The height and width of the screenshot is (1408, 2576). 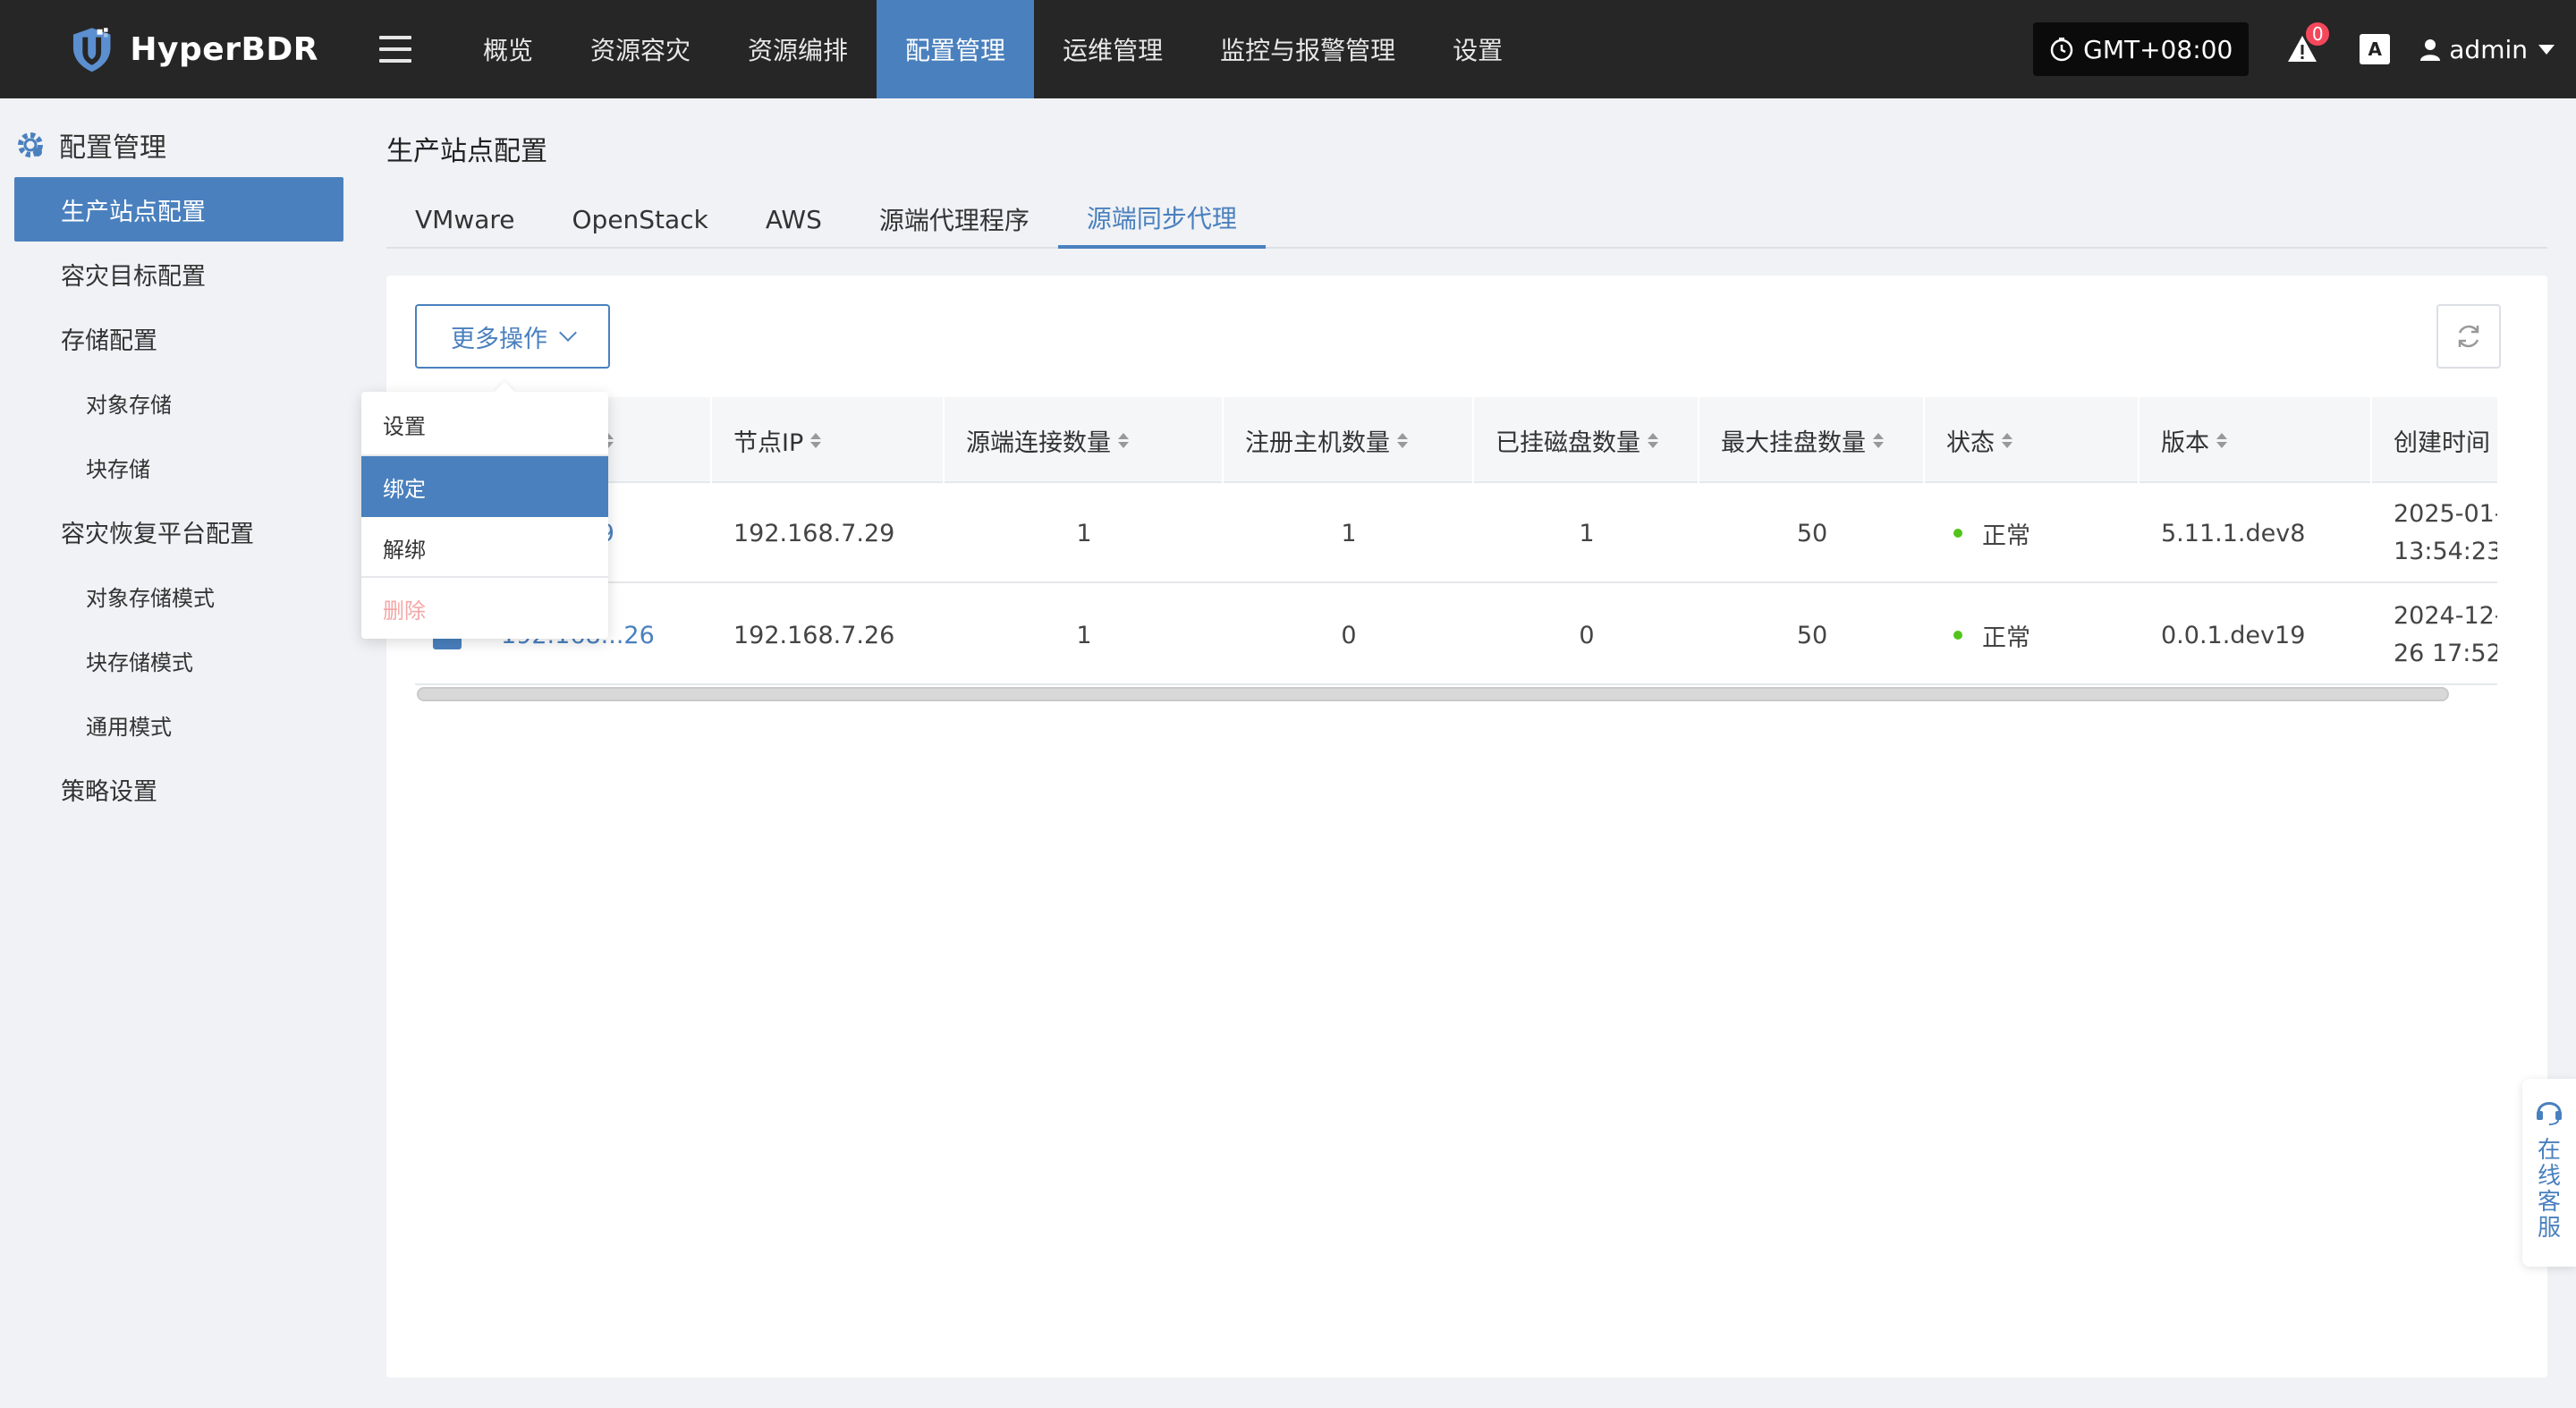 I want to click on shield-logo-icon, so click(x=91, y=50).